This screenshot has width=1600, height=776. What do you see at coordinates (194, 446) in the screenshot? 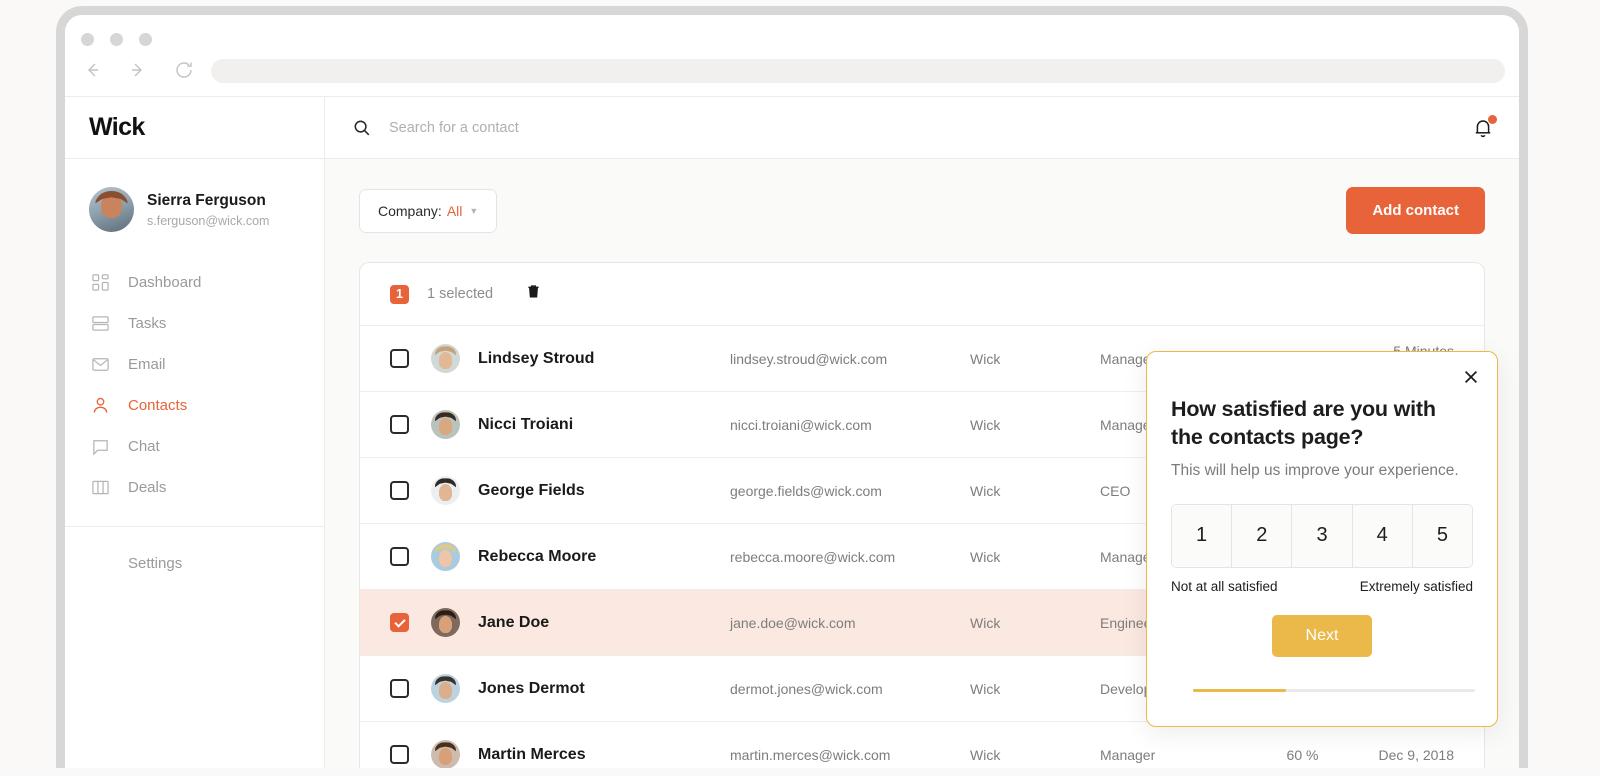
I see `sidebar-item-chat: Chat` at bounding box center [194, 446].